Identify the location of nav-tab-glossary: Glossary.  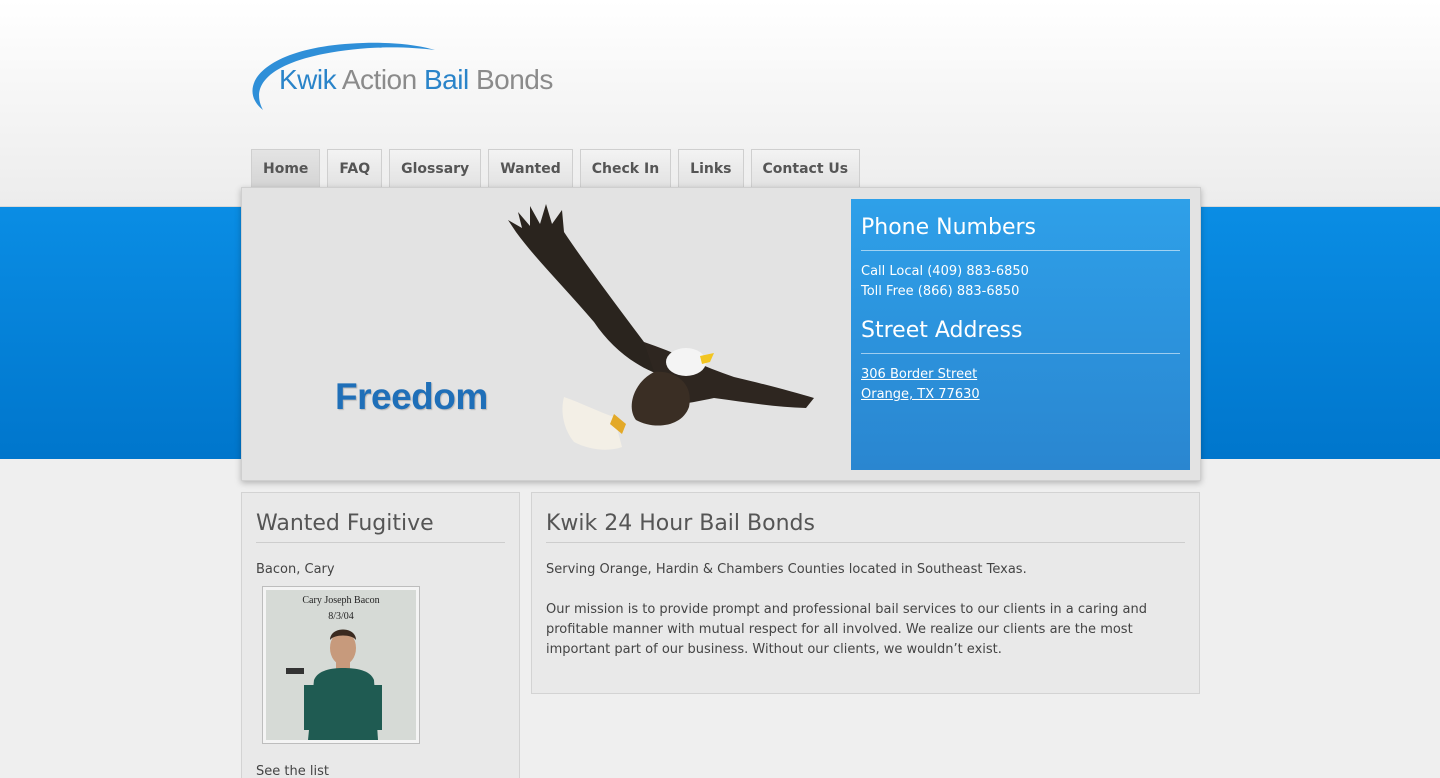
(435, 168).